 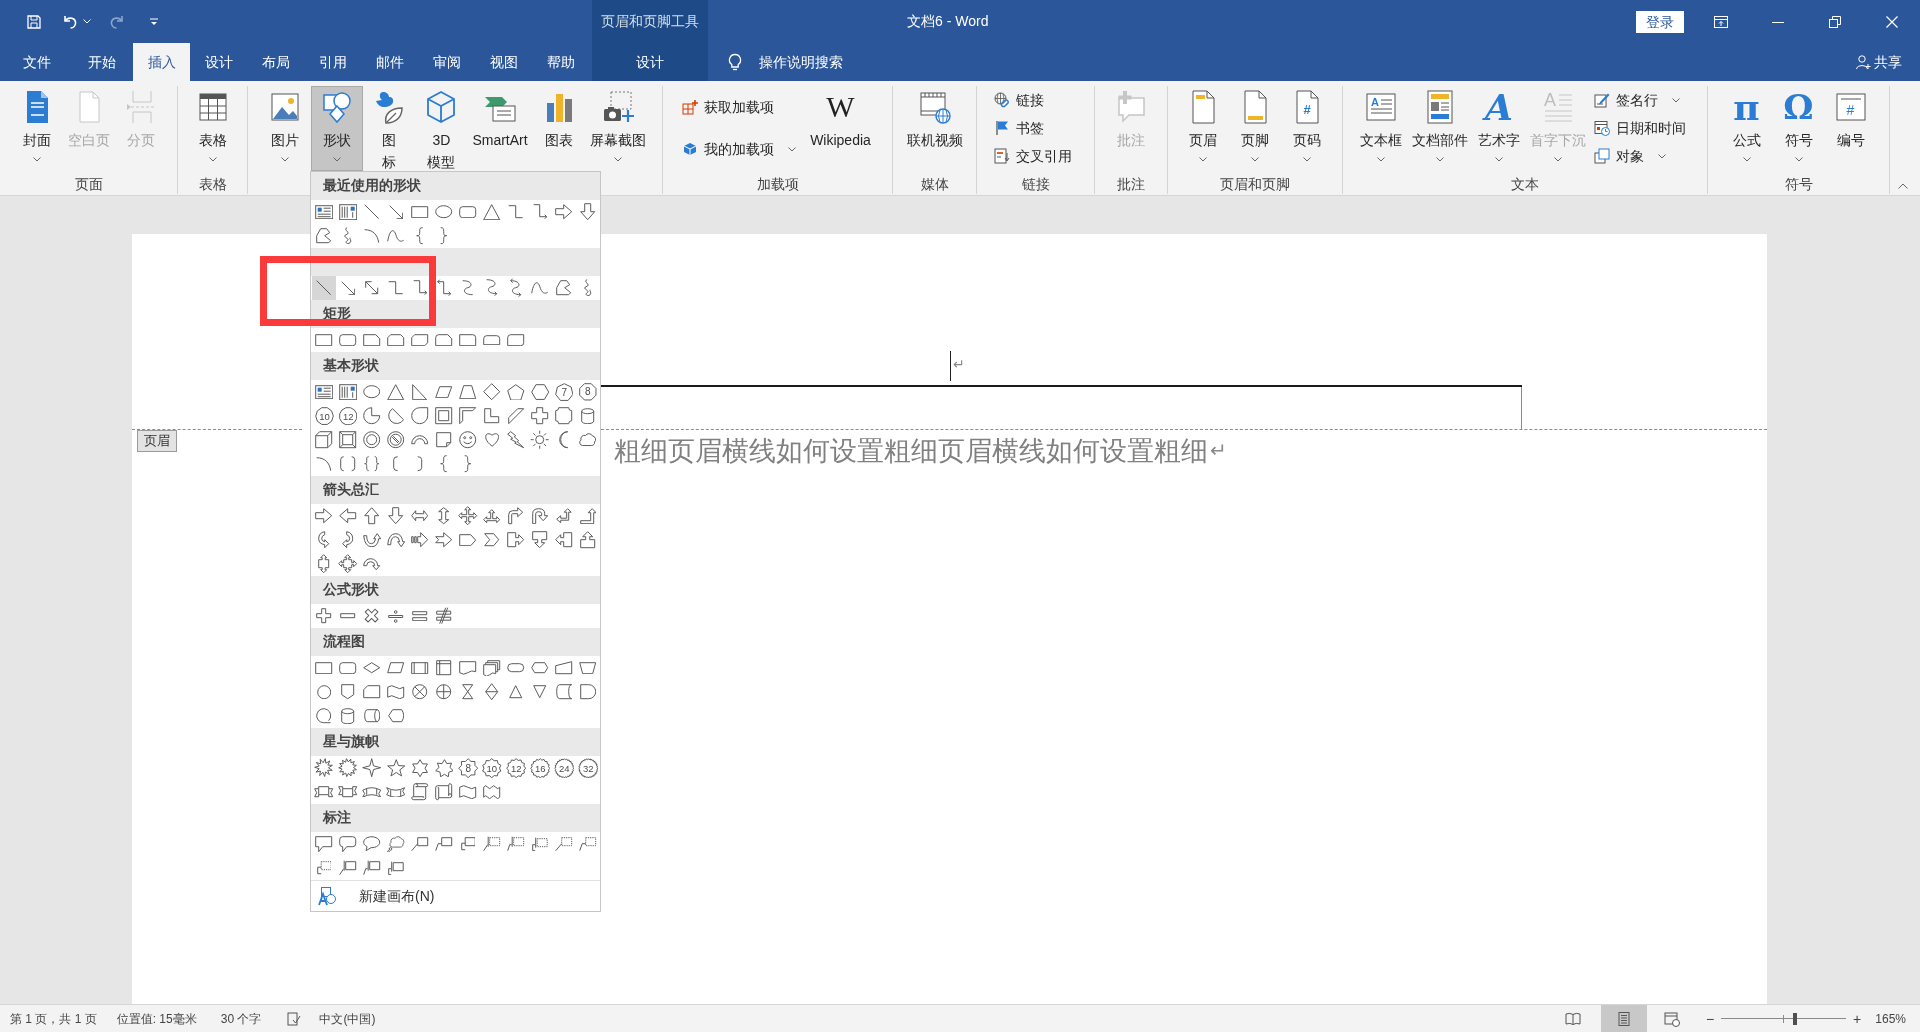 What do you see at coordinates (840, 128) in the screenshot?
I see `wikipedia-button: W Wikipedia` at bounding box center [840, 128].